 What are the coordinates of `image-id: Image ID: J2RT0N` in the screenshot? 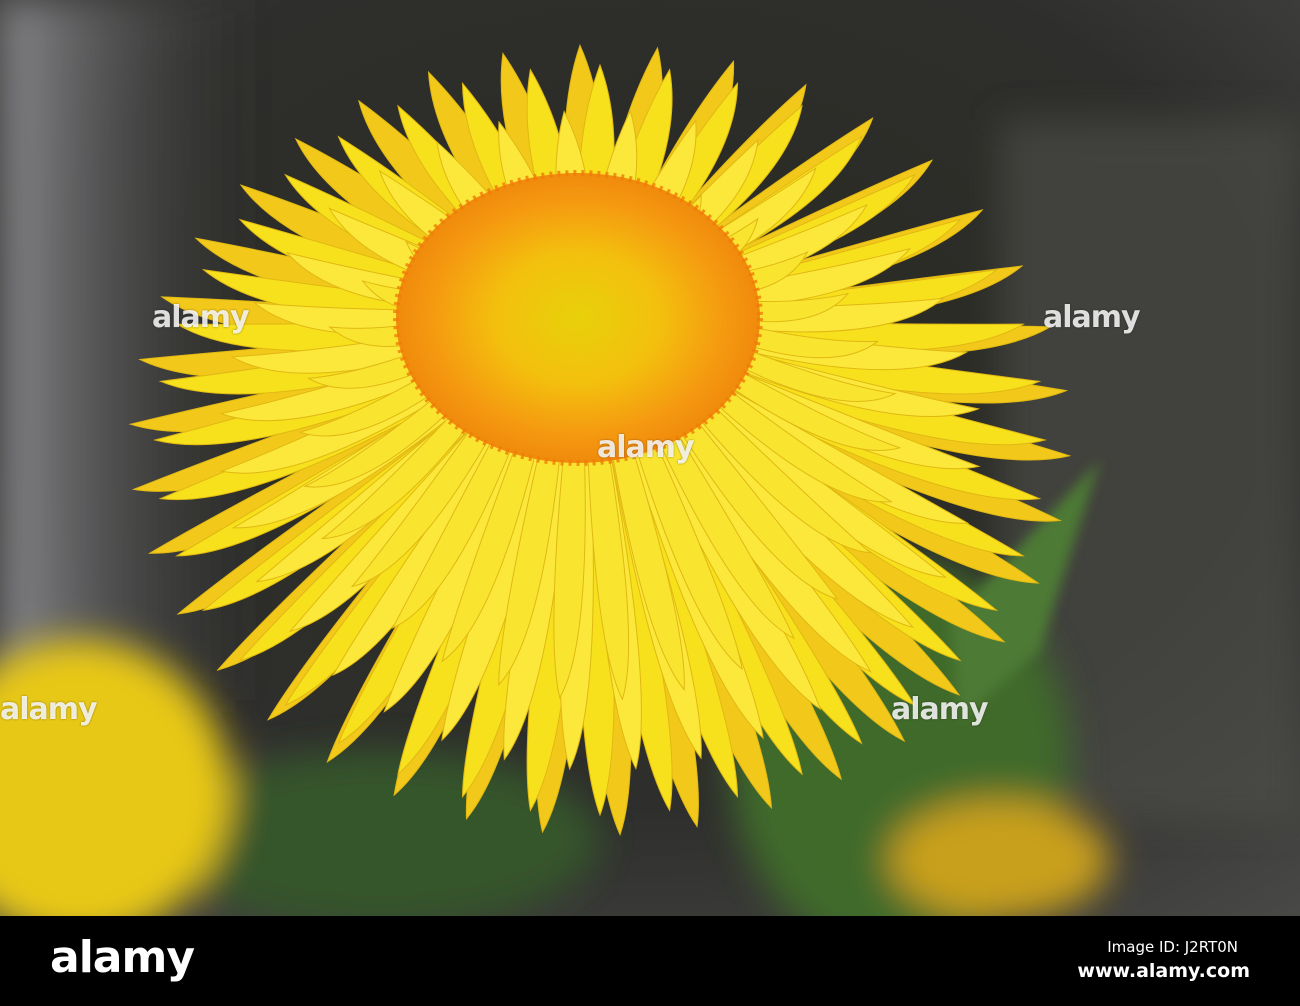 It's located at (1172, 947).